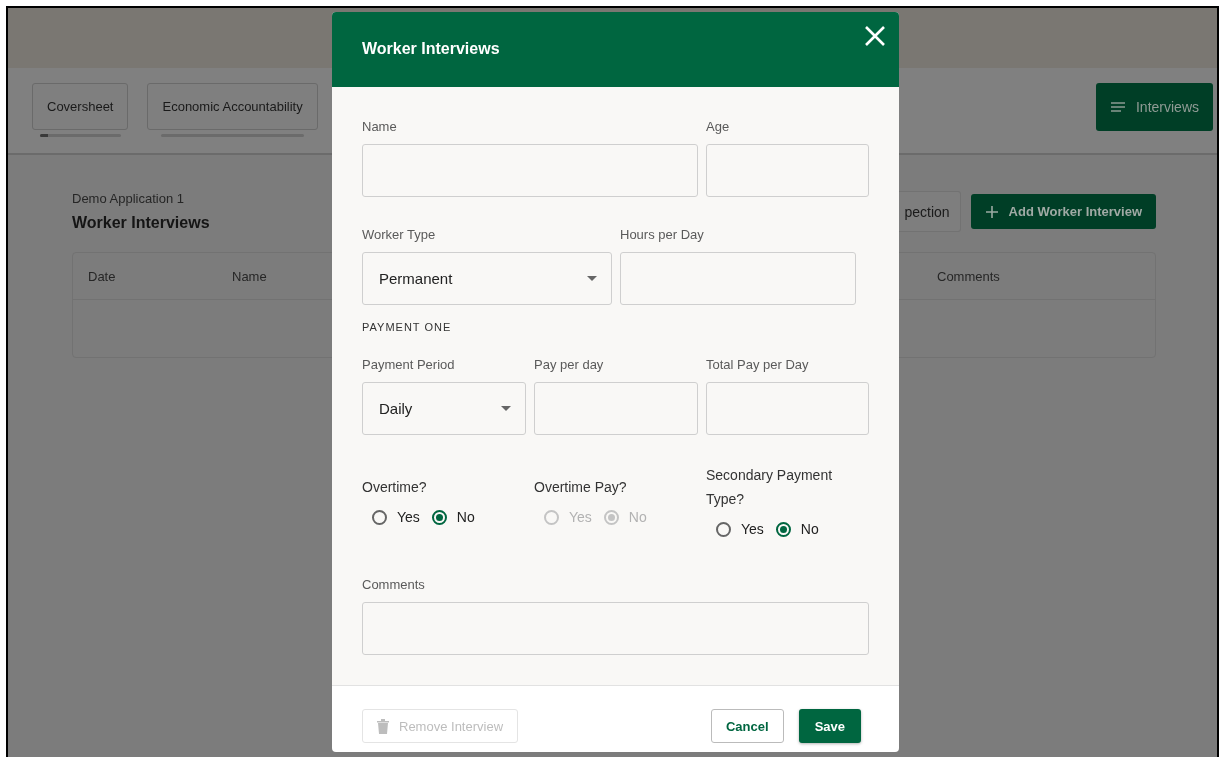 This screenshot has width=1223, height=757. I want to click on column-header: Comments, so click(968, 276).